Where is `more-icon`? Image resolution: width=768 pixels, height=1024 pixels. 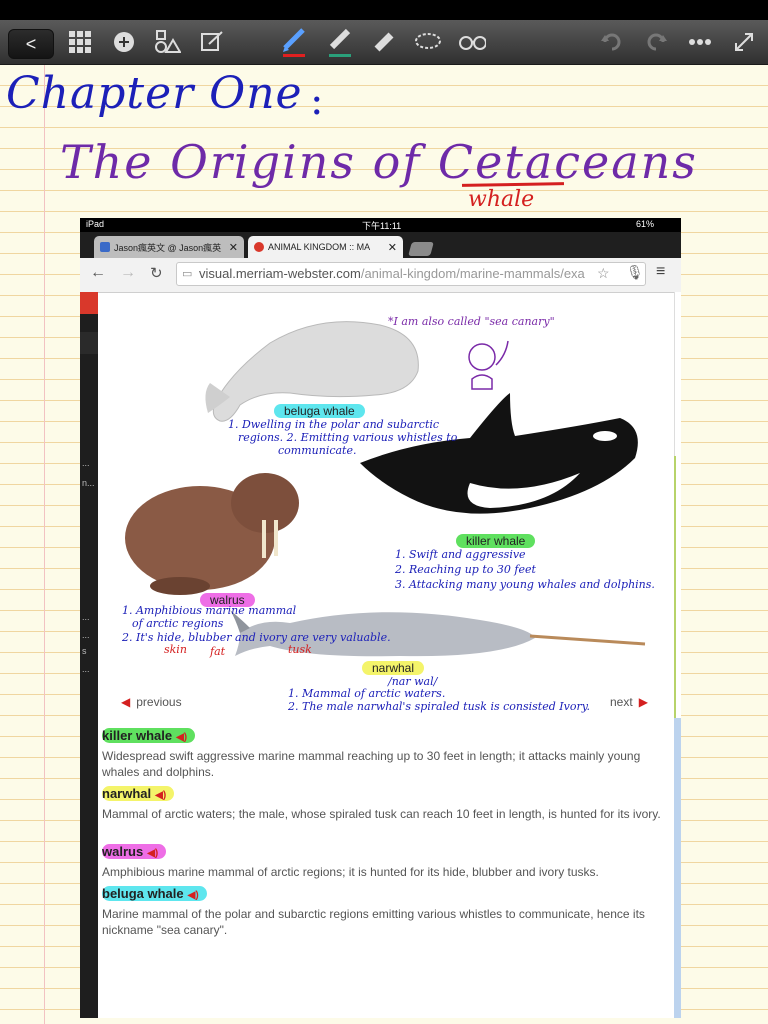 more-icon is located at coordinates (700, 42).